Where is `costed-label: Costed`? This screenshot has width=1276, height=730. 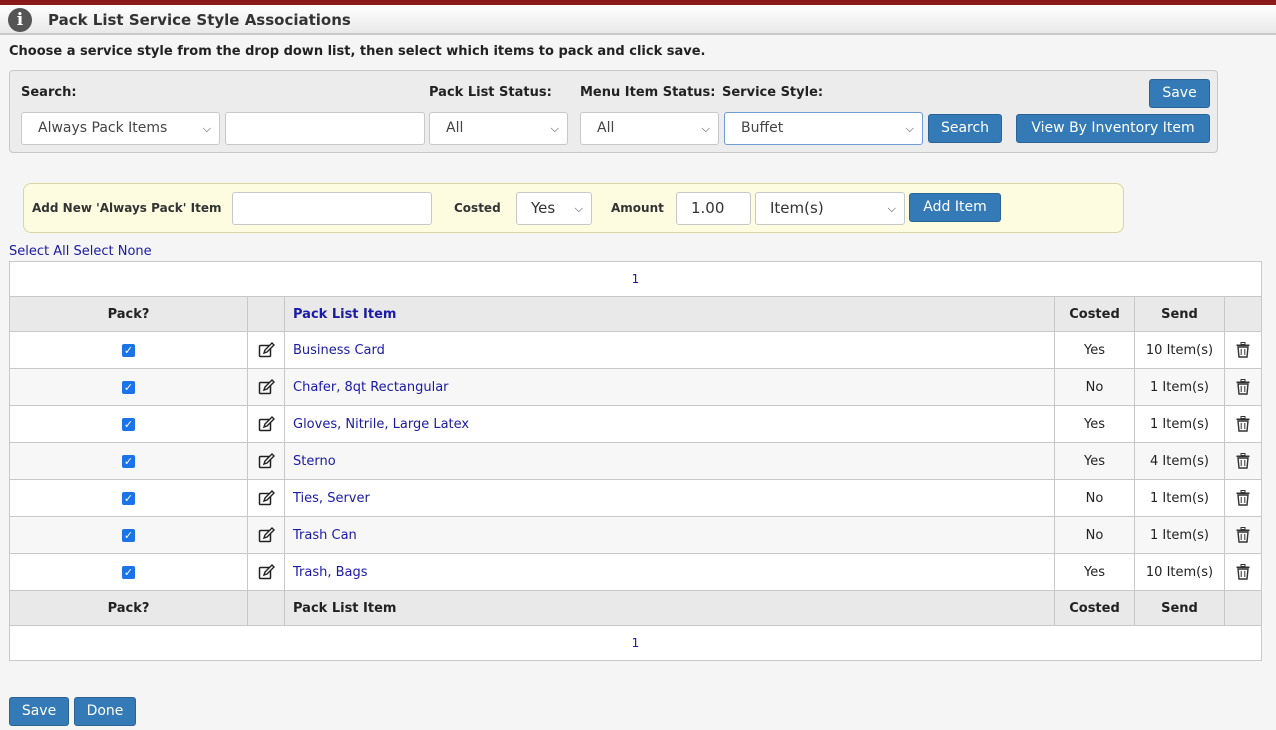 costed-label: Costed is located at coordinates (477, 208).